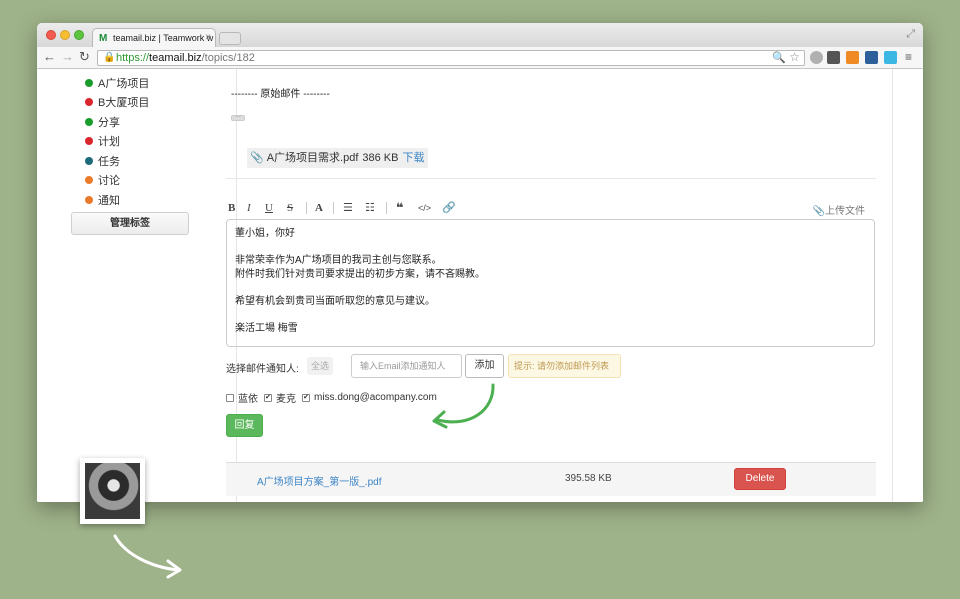 This screenshot has height=599, width=960. I want to click on show-quoted-button: ···, so click(238, 117).